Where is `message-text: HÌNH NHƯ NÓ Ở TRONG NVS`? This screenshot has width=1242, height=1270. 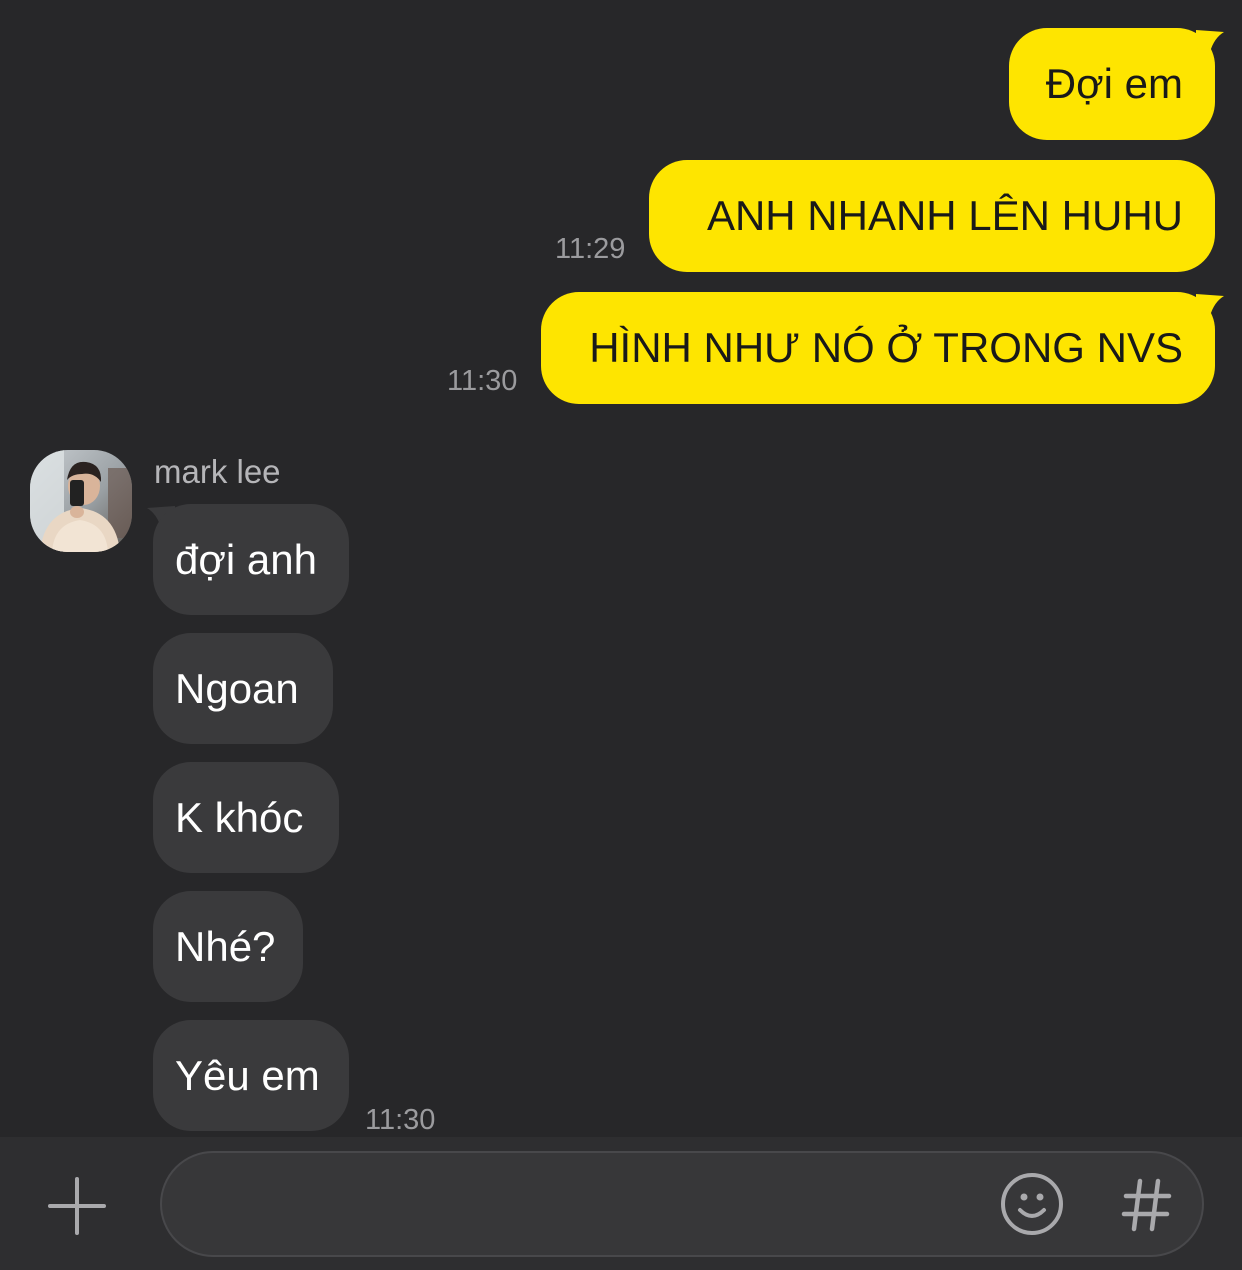
message-text: HÌNH NHƯ NÓ Ở TRONG NVS is located at coordinates (886, 347).